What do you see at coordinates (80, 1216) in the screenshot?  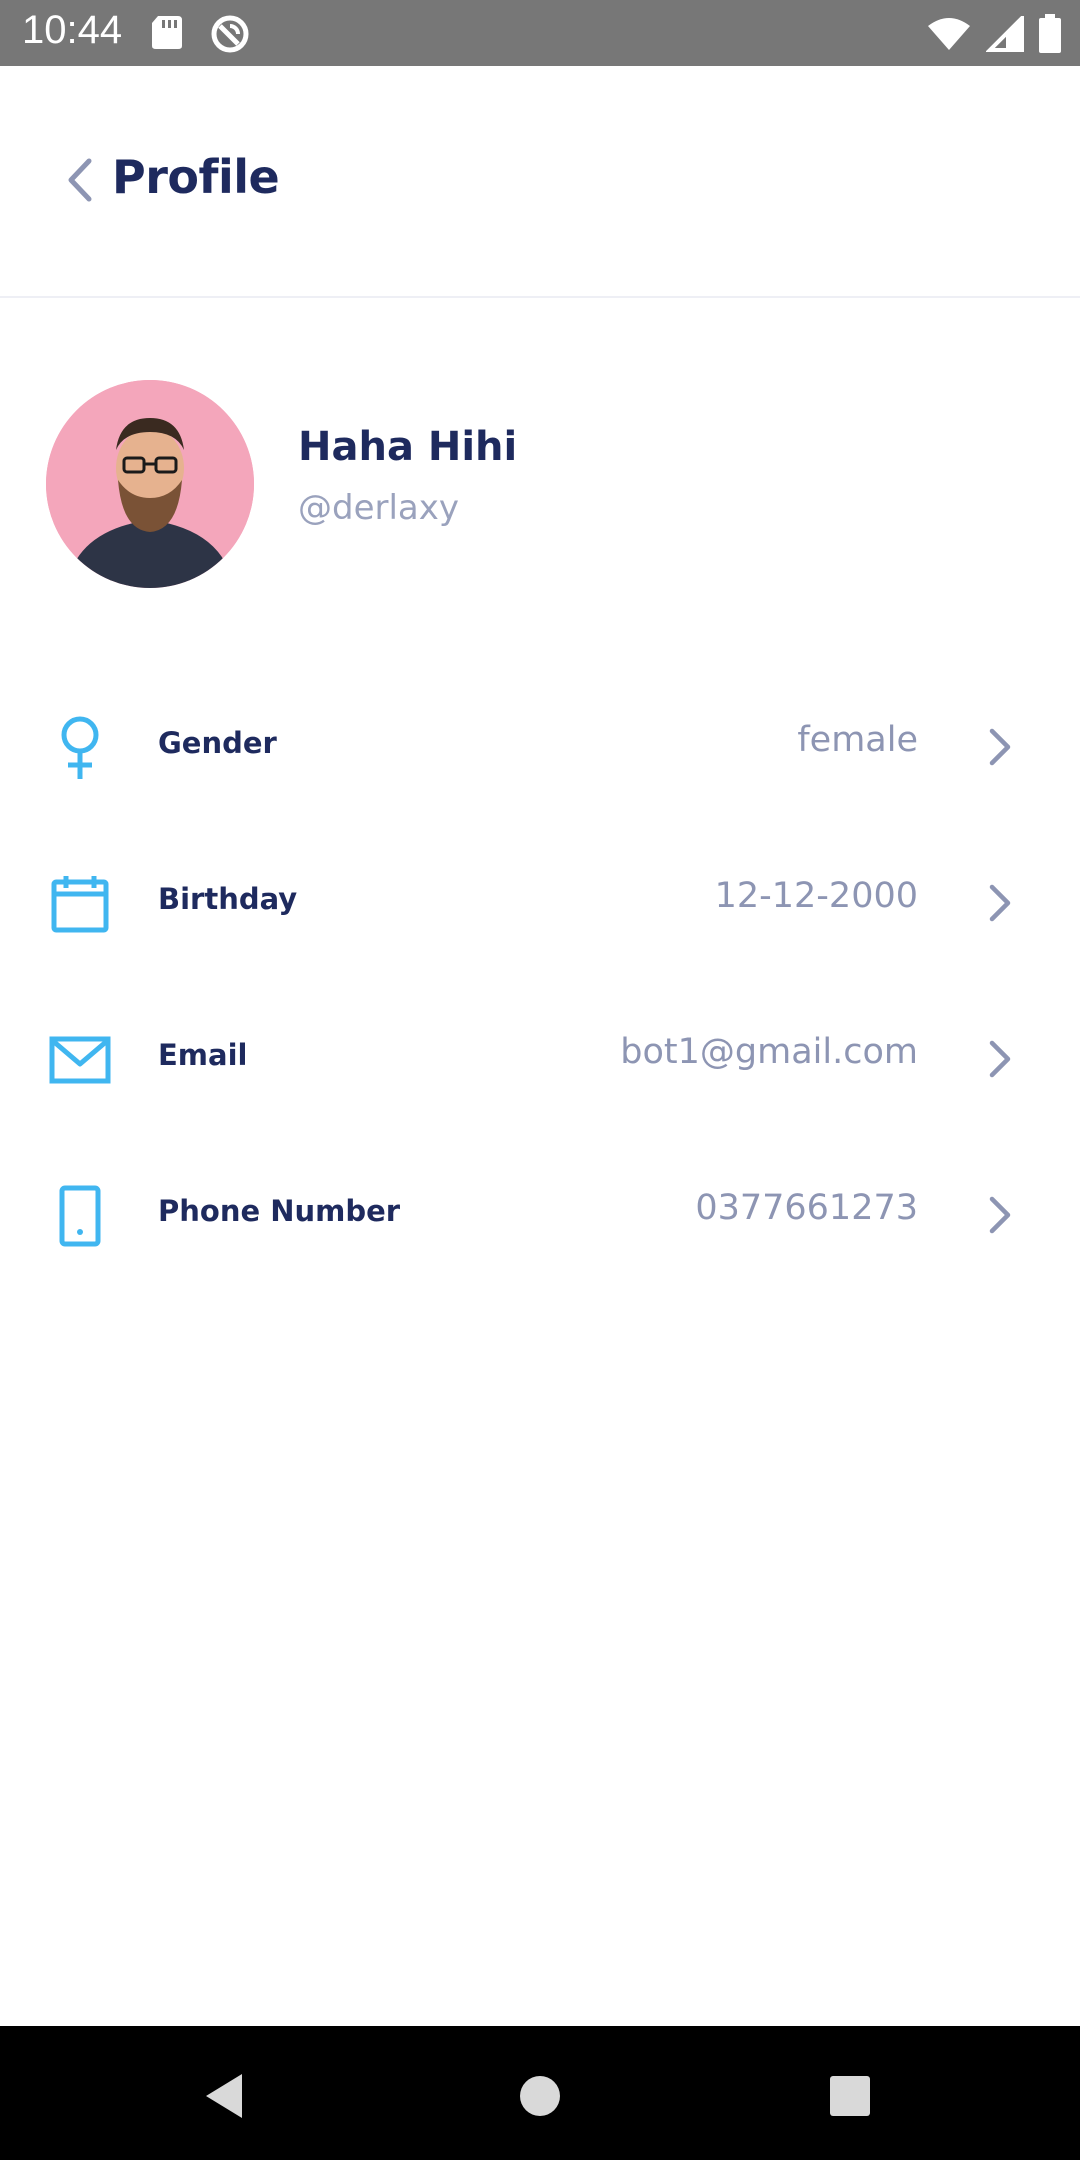 I see `phone-icon` at bounding box center [80, 1216].